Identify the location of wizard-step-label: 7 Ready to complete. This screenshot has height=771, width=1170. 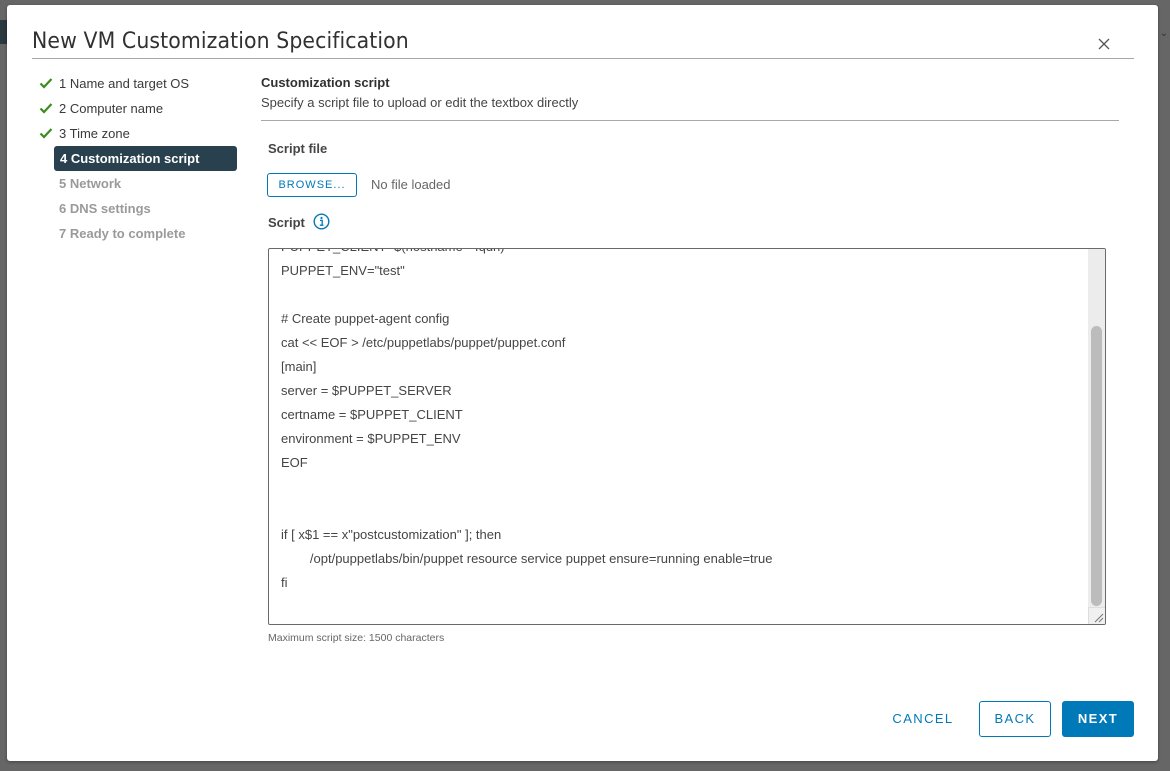
(122, 233).